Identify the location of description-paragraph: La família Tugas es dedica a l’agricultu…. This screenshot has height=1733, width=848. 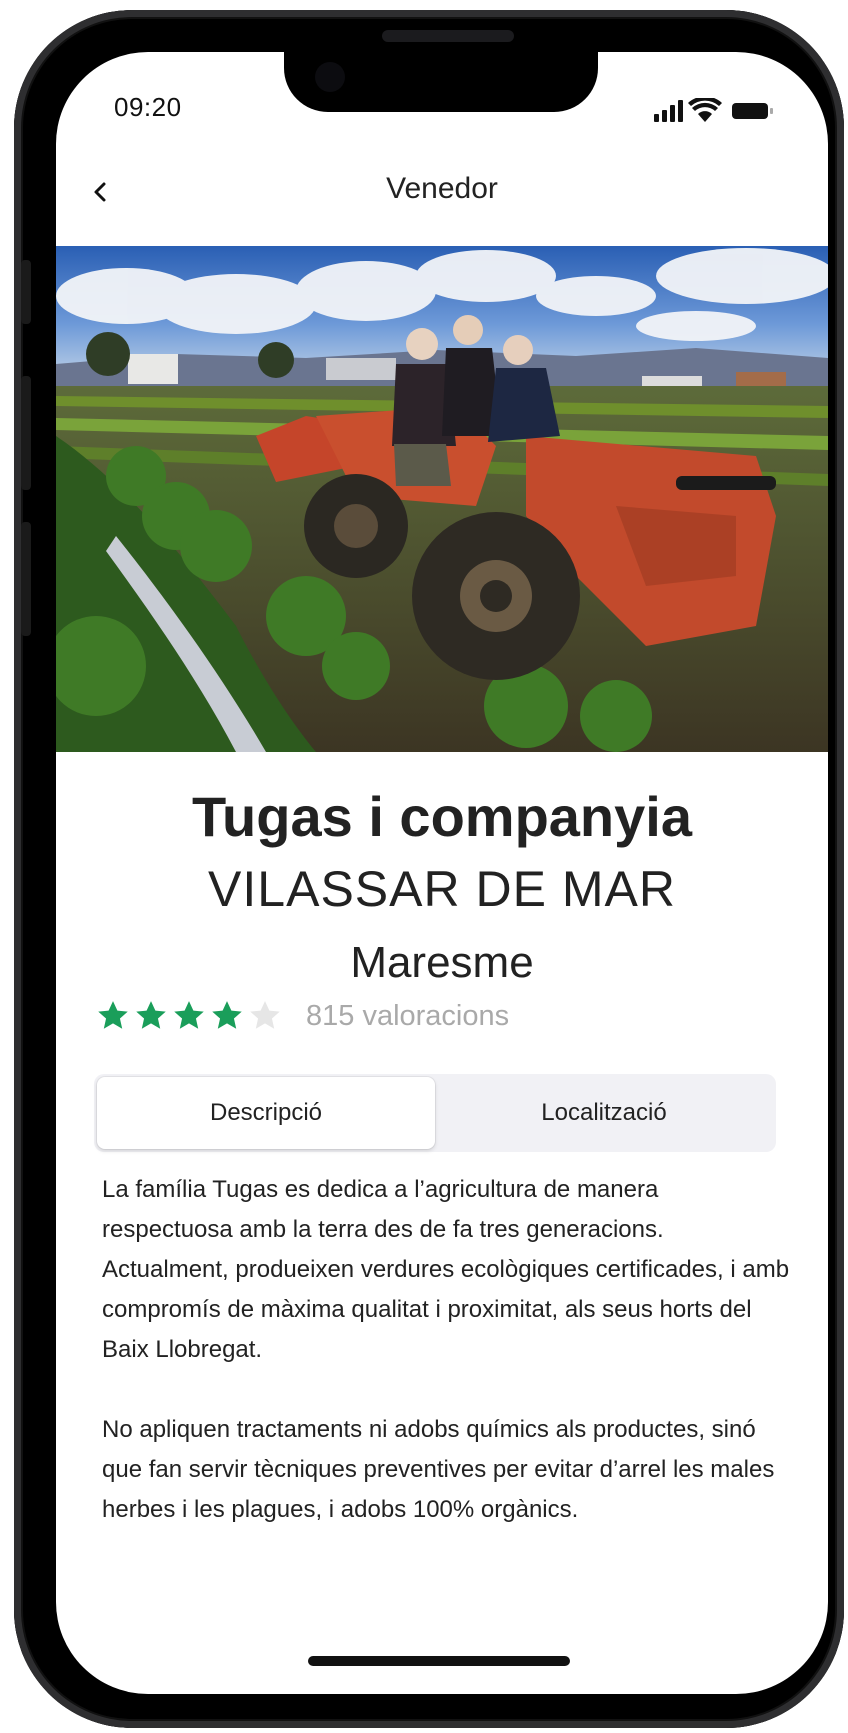
(446, 1269).